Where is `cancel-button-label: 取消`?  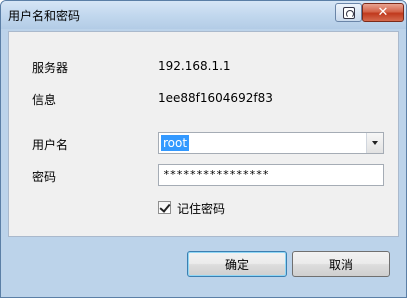
cancel-button-label: 取消 is located at coordinates (340, 264).